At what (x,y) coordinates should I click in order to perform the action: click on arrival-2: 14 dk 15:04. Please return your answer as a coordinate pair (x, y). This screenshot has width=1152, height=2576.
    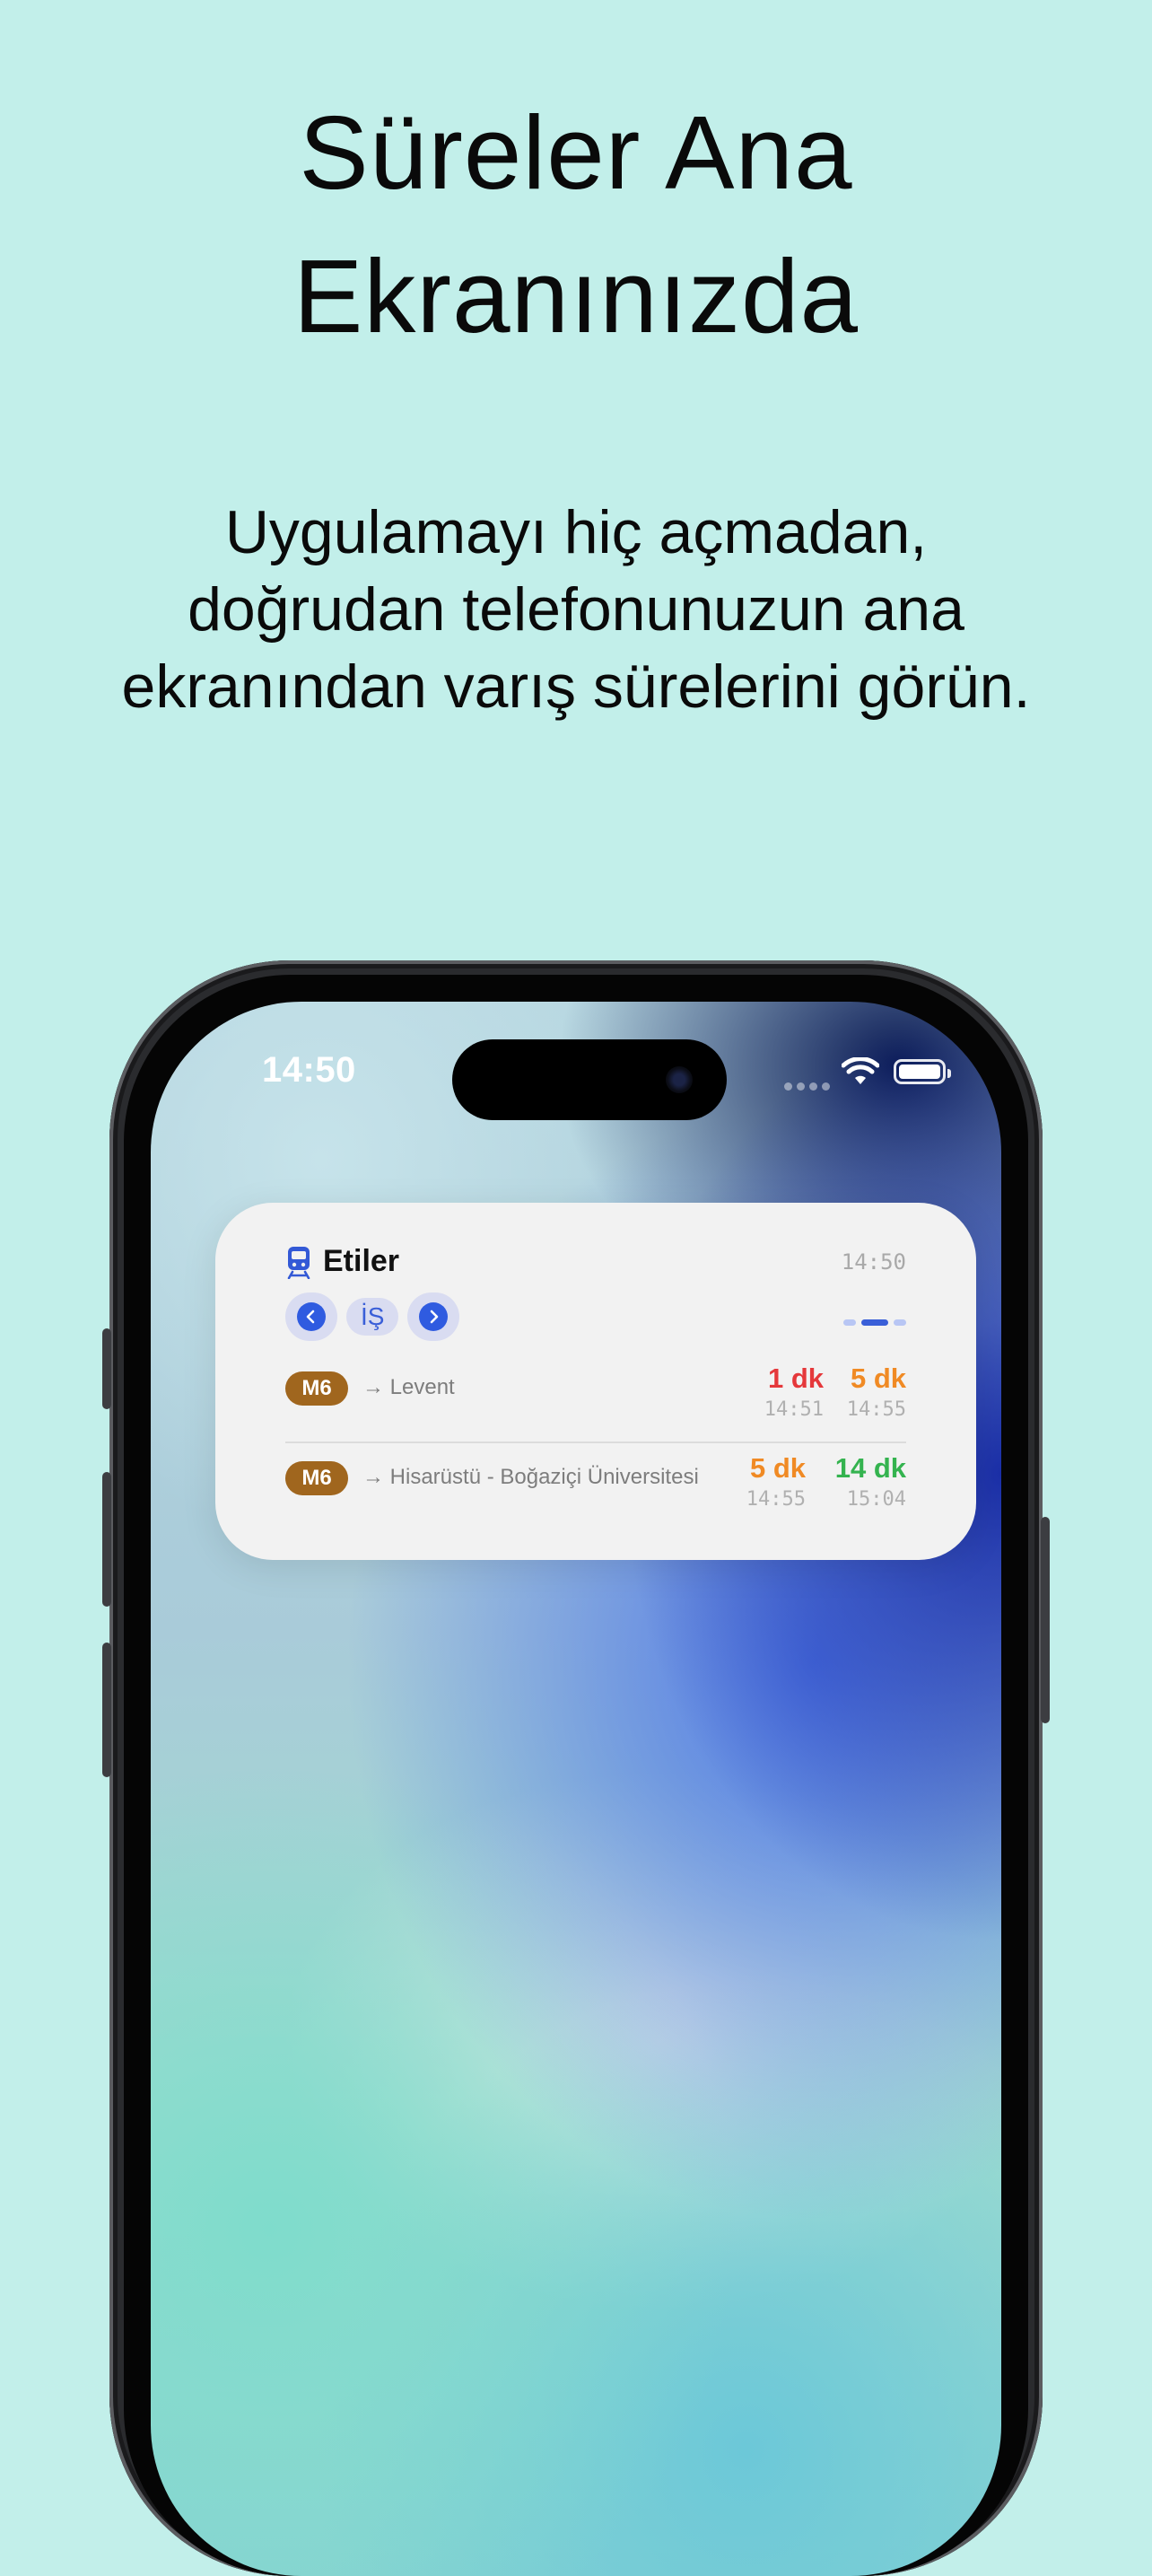
    Looking at the image, I should click on (870, 1481).